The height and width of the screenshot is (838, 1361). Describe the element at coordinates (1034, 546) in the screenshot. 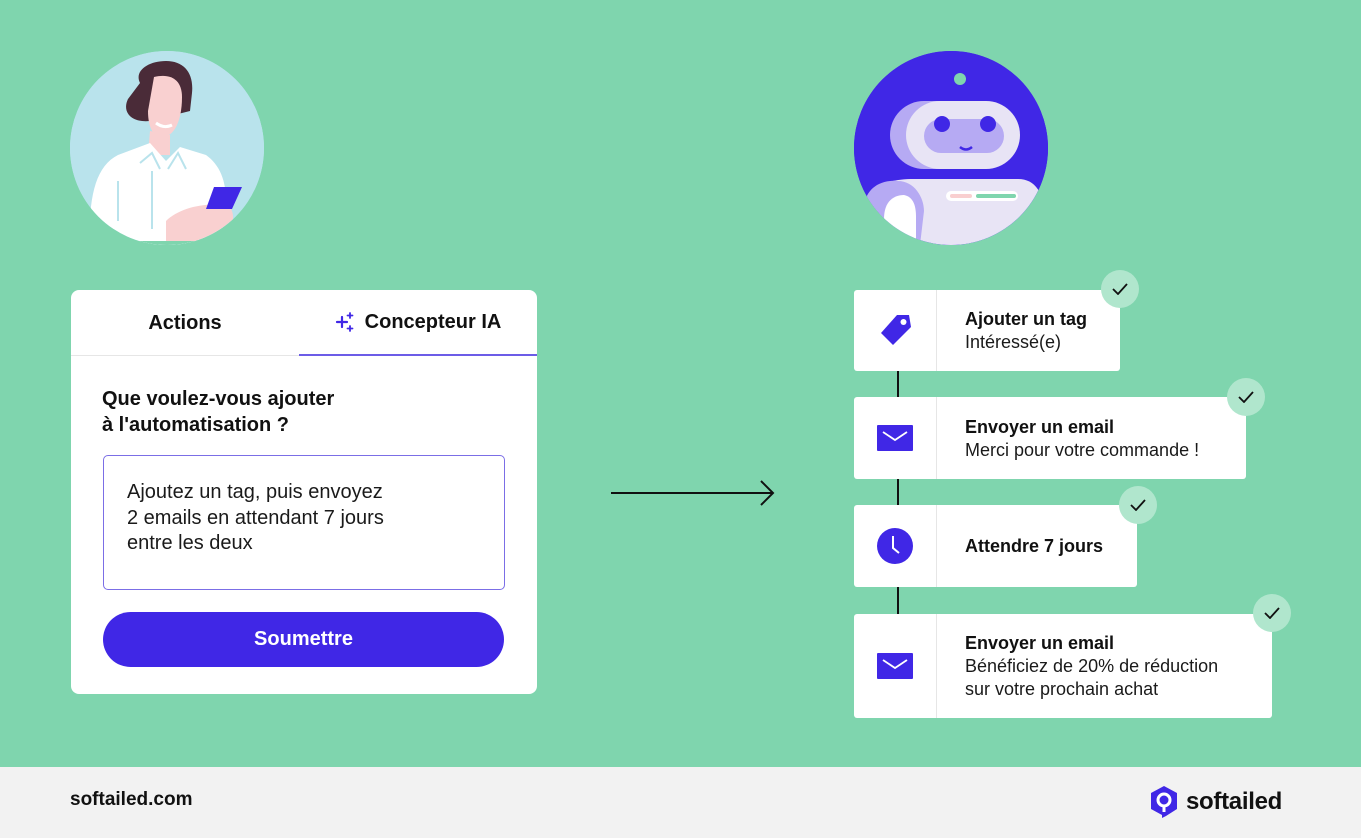

I see `step-title: Attendre 7 jours` at that location.